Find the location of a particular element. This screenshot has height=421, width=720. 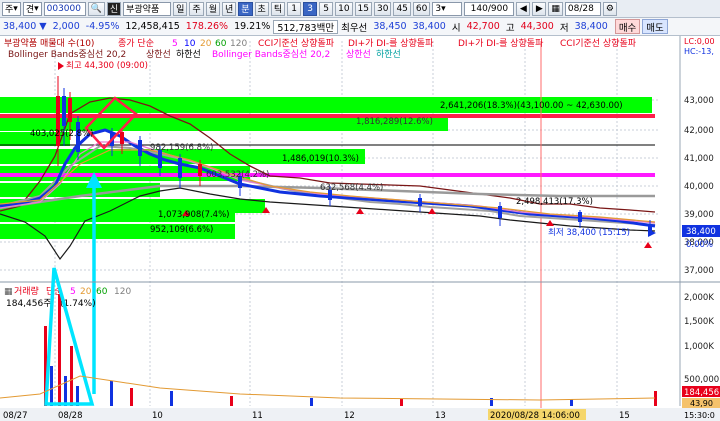

cursor-right-time: 15:30:0 is located at coordinates (699, 415).